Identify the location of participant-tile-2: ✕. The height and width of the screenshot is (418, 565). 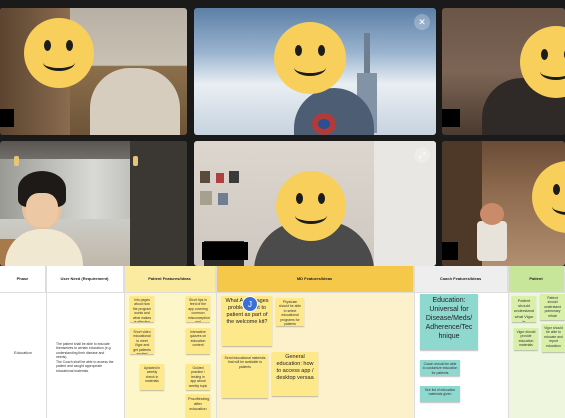
(315, 71).